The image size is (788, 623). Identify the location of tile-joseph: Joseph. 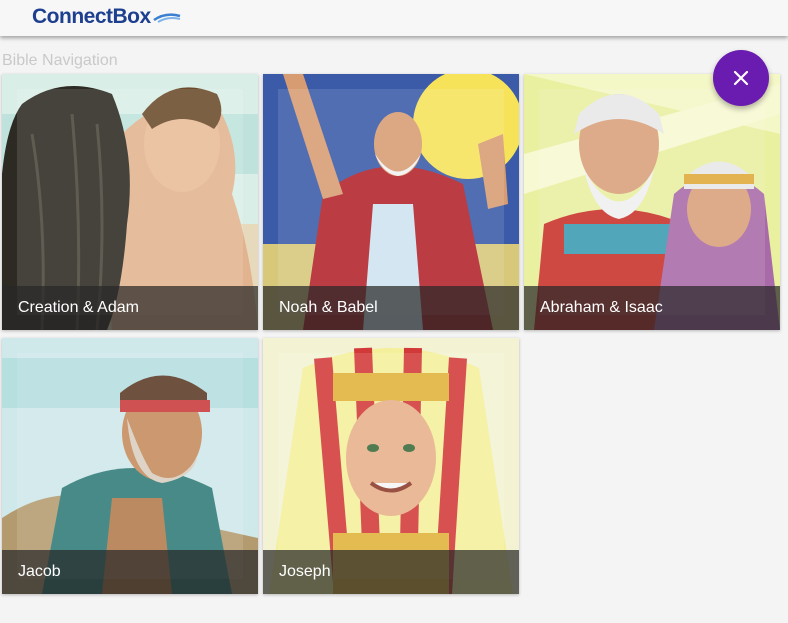
(391, 466).